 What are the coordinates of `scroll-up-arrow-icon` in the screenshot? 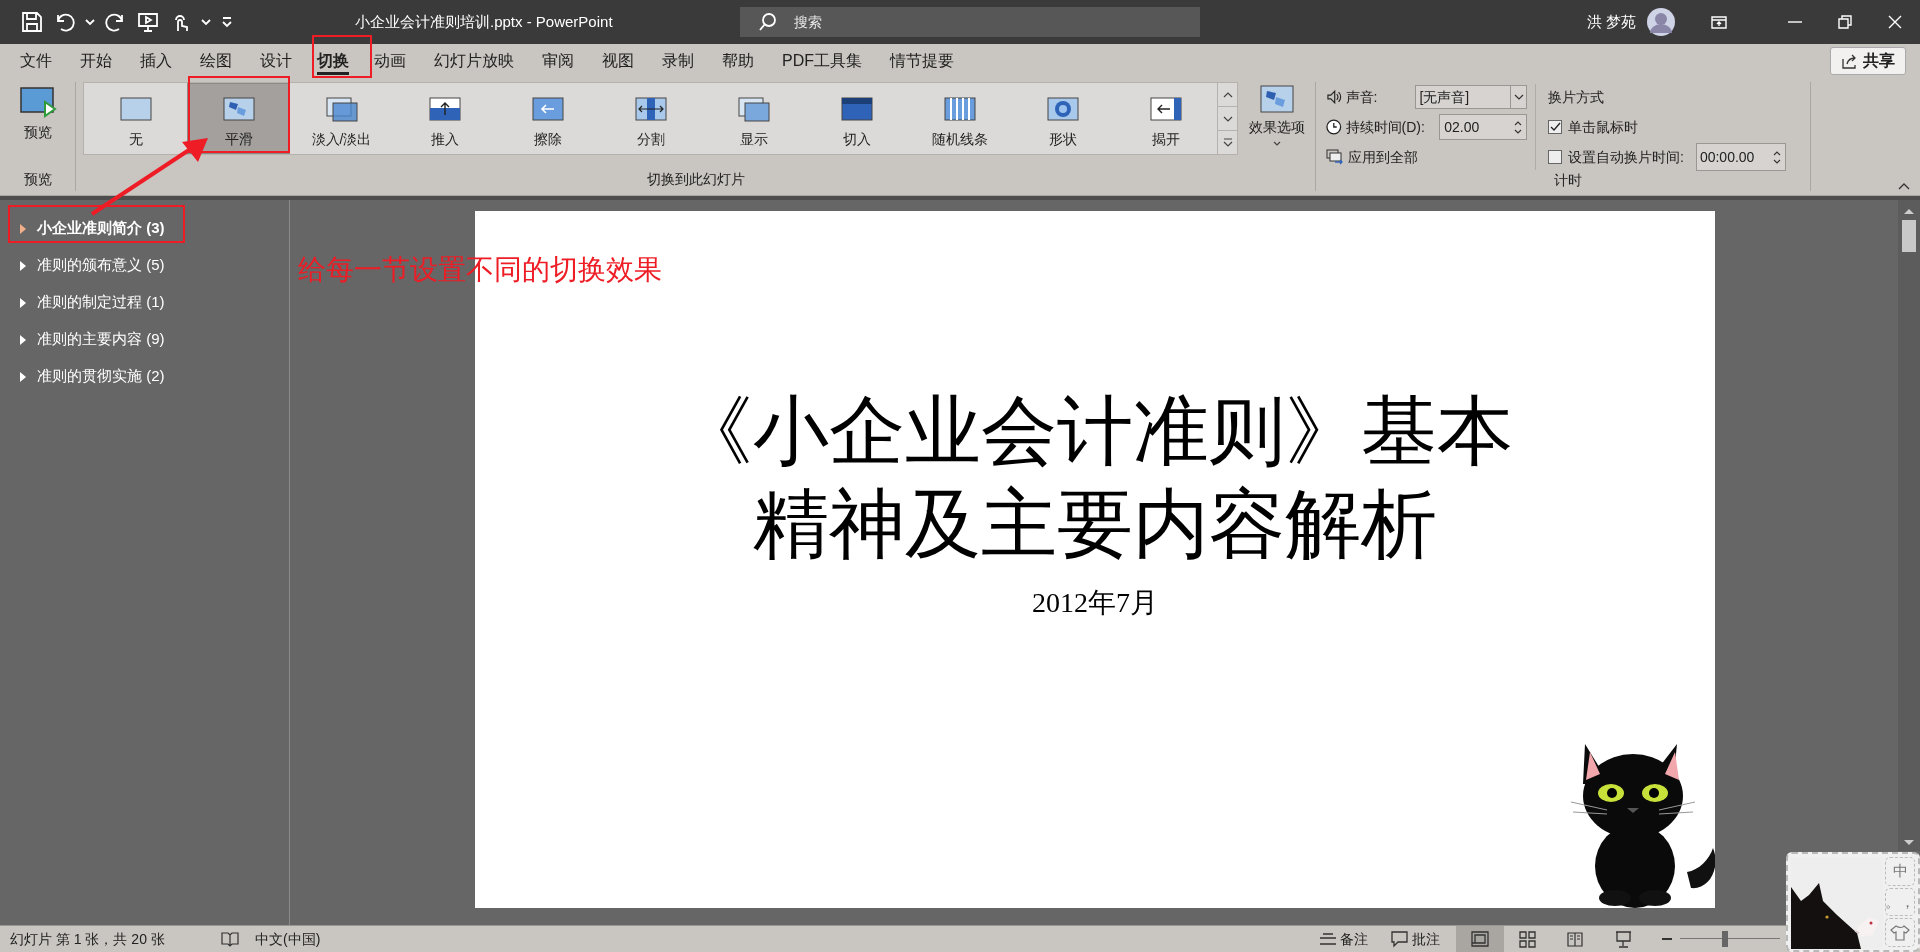 It's located at (1909, 211).